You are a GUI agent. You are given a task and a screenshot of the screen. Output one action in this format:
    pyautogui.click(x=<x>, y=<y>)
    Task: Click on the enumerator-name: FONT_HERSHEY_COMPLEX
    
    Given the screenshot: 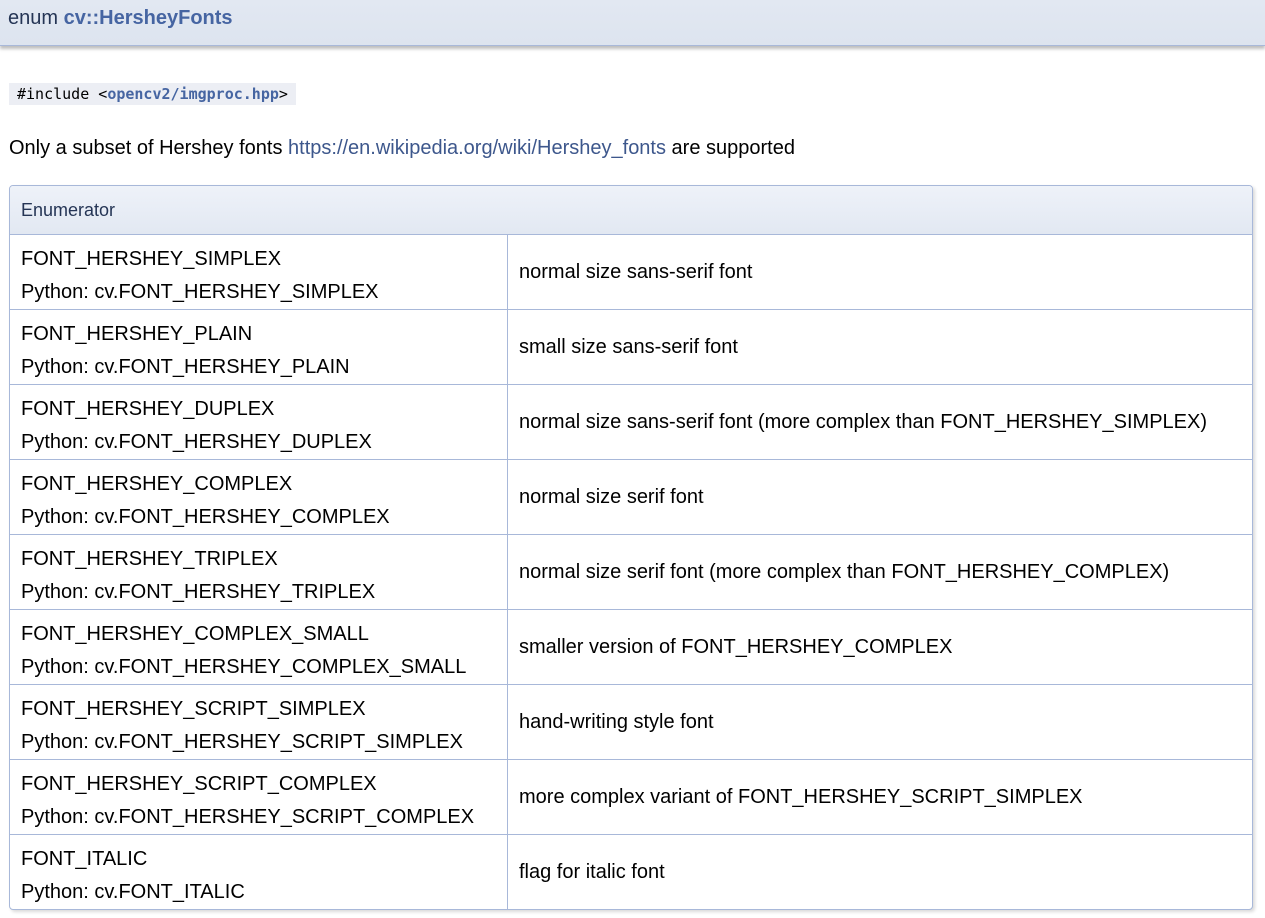 What is the action you would take?
    pyautogui.click(x=157, y=484)
    